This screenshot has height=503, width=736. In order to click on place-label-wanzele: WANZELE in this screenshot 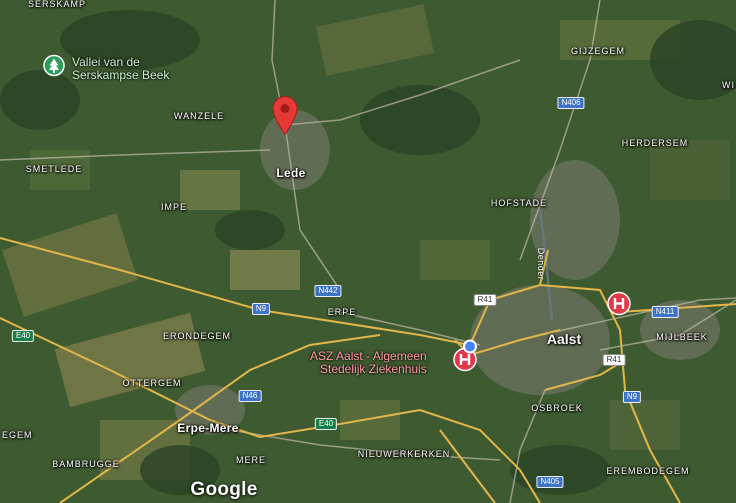, I will do `click(199, 116)`.